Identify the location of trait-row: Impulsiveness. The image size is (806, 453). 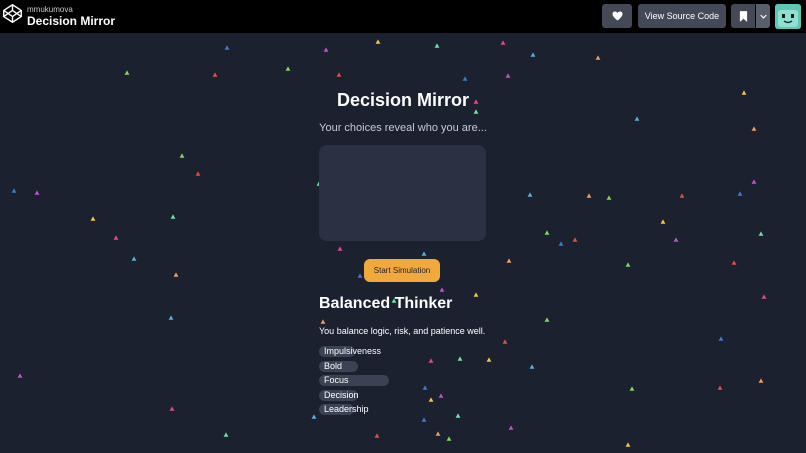
(389, 351).